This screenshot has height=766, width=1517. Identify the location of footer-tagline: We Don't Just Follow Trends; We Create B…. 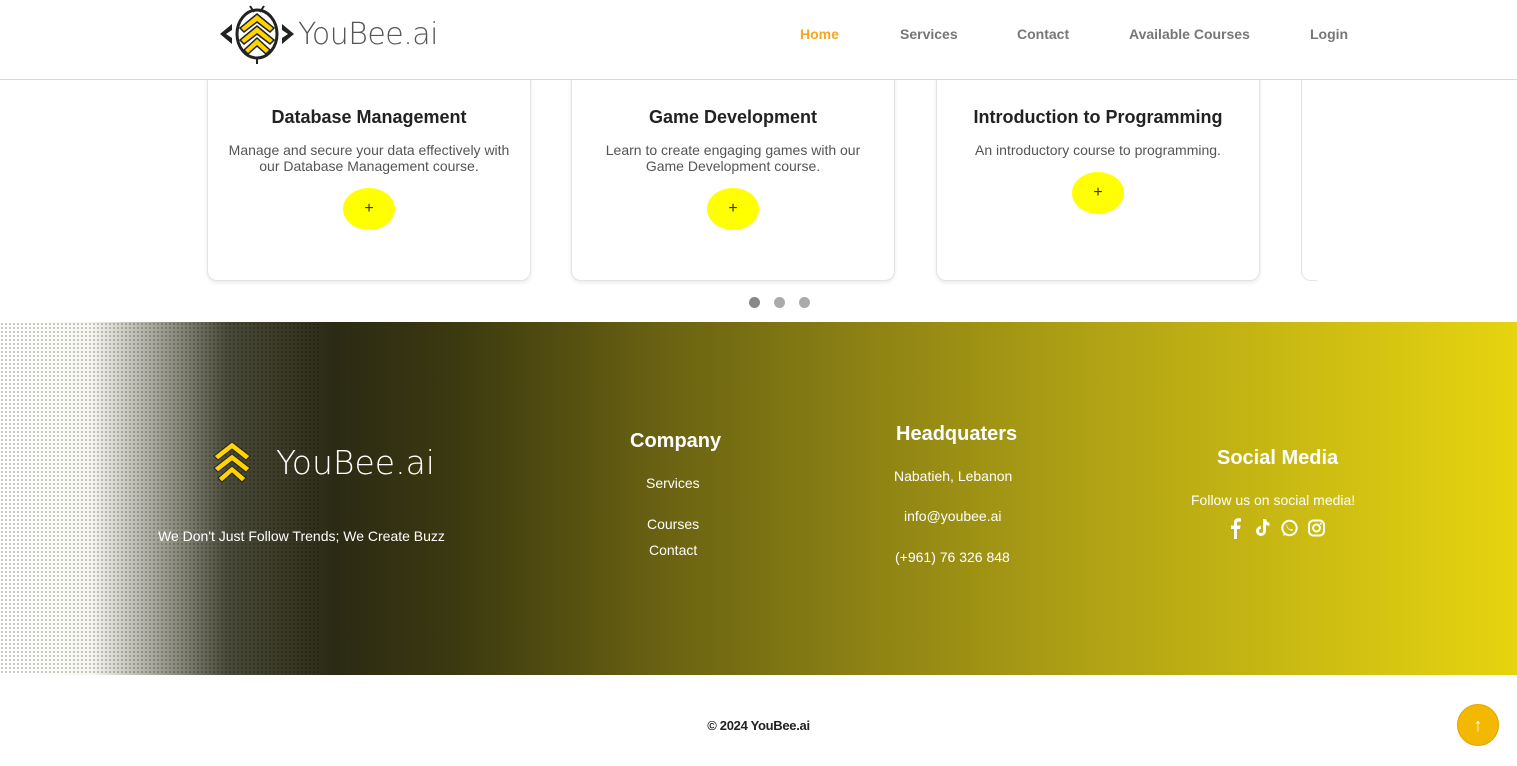
(301, 536).